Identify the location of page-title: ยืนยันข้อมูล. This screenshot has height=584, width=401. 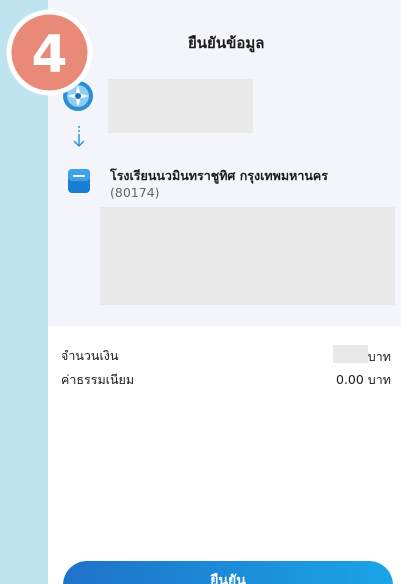
(226, 43).